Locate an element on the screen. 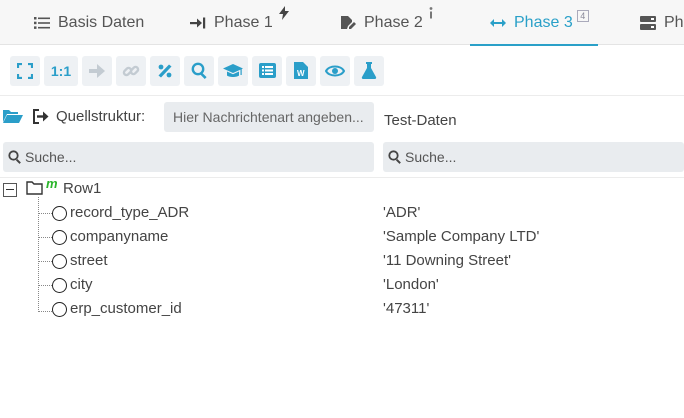 The width and height of the screenshot is (684, 418). tree-field: erp_customer_id is located at coordinates (126, 308).